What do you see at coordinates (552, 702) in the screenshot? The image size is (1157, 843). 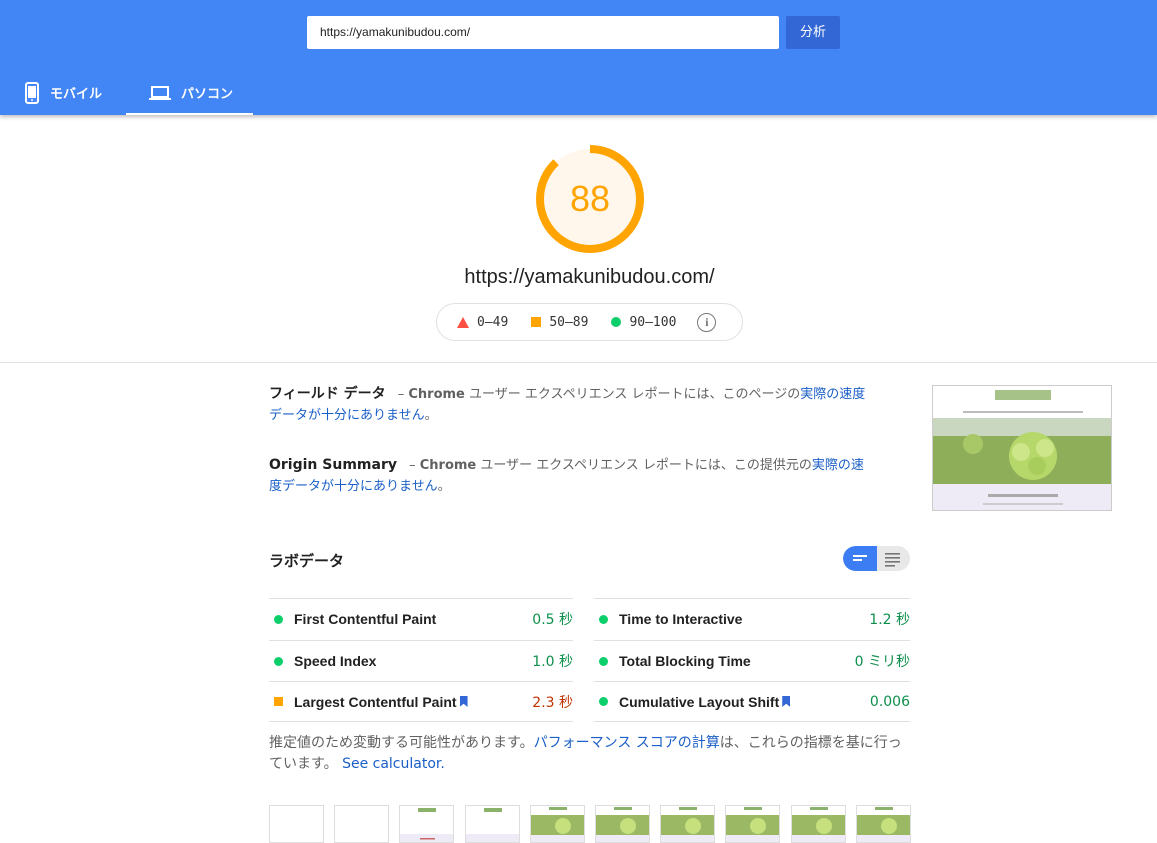 I see `metric-value: 2.3 秒` at bounding box center [552, 702].